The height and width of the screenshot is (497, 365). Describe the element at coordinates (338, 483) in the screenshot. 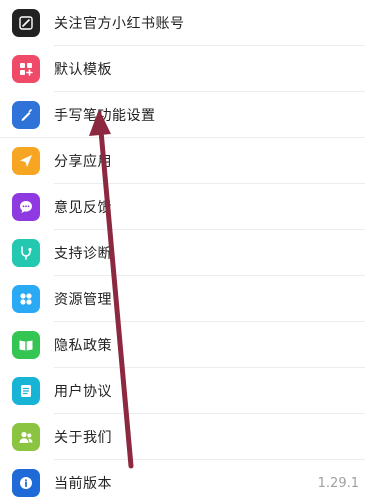

I see `version-number: 1.29.1` at that location.